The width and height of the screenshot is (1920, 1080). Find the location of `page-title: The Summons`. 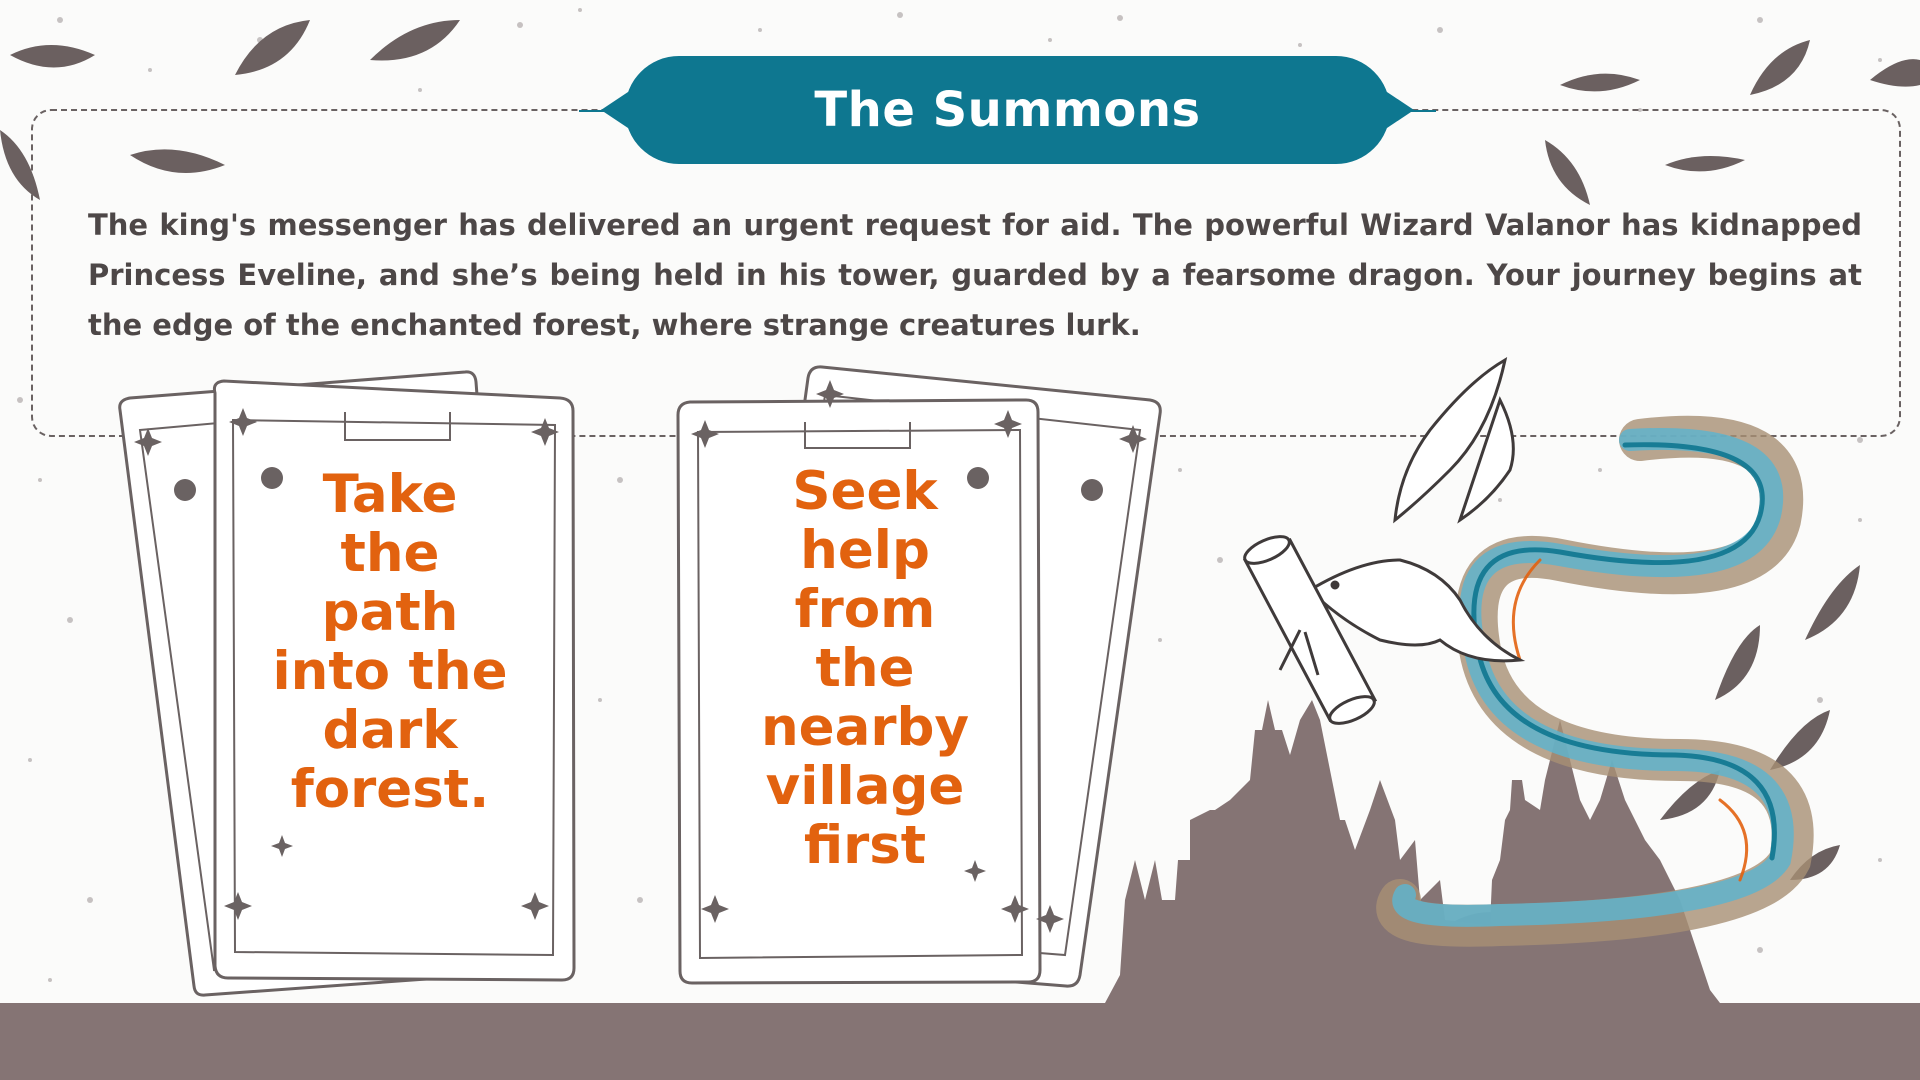

page-title: The Summons is located at coordinates (1007, 110).